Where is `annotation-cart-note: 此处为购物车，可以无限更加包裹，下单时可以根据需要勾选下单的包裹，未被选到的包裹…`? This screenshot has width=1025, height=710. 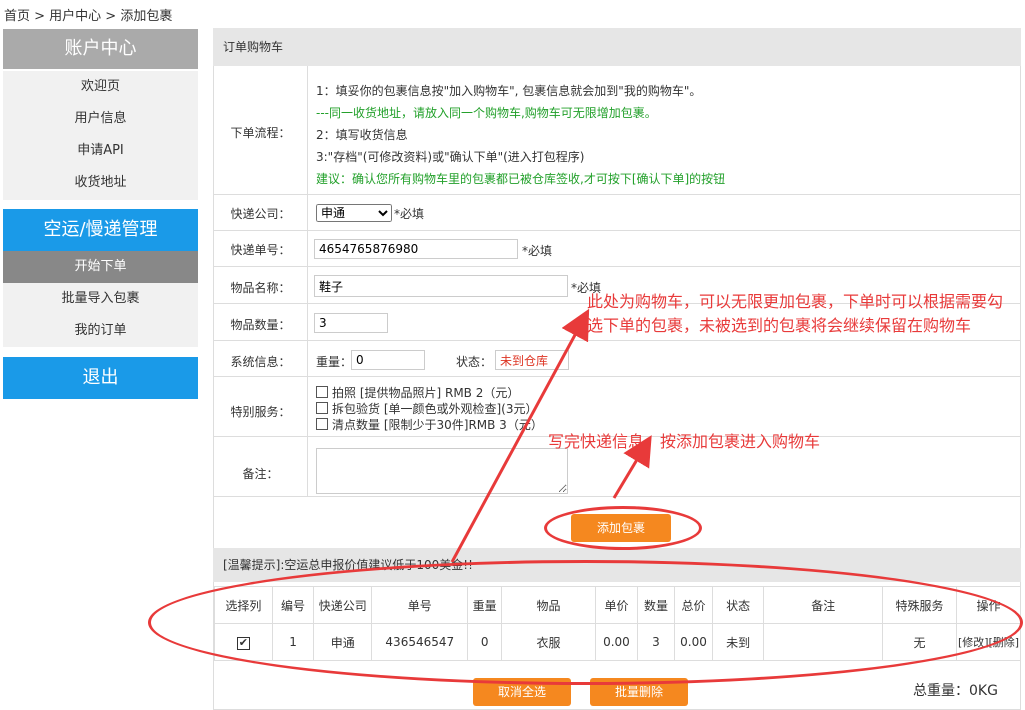 annotation-cart-note: 此处为购物车，可以无限更加包裹，下单时可以根据需要勾选下单的包裹，未被选到的包裹… is located at coordinates (795, 313).